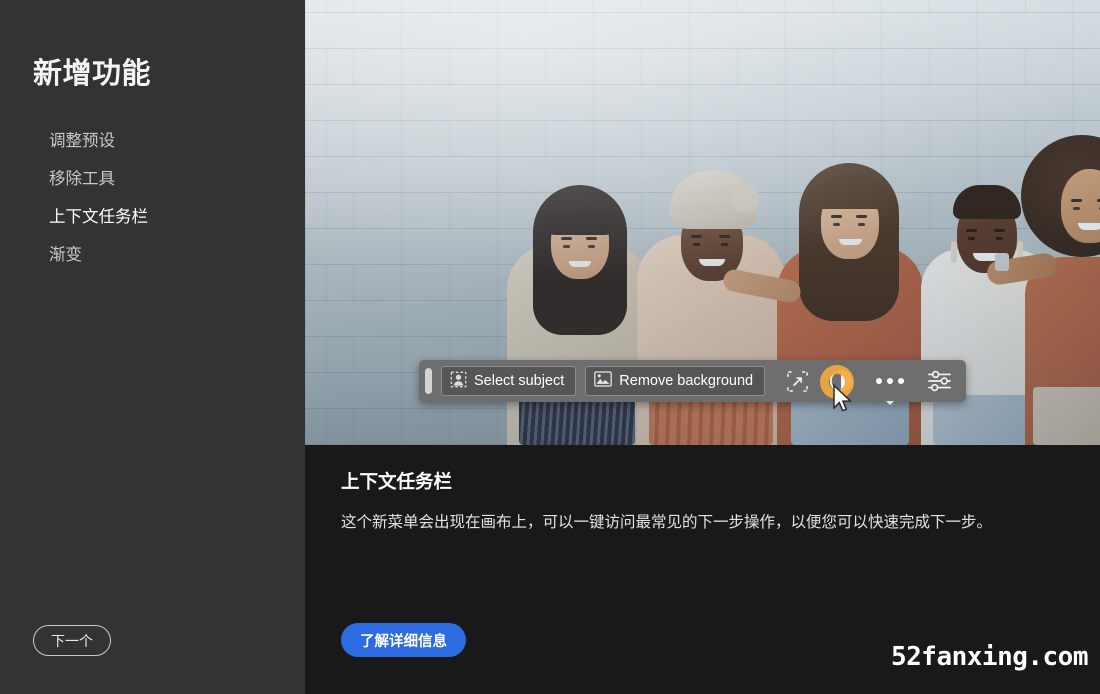  I want to click on select-subject-icon, so click(458, 381).